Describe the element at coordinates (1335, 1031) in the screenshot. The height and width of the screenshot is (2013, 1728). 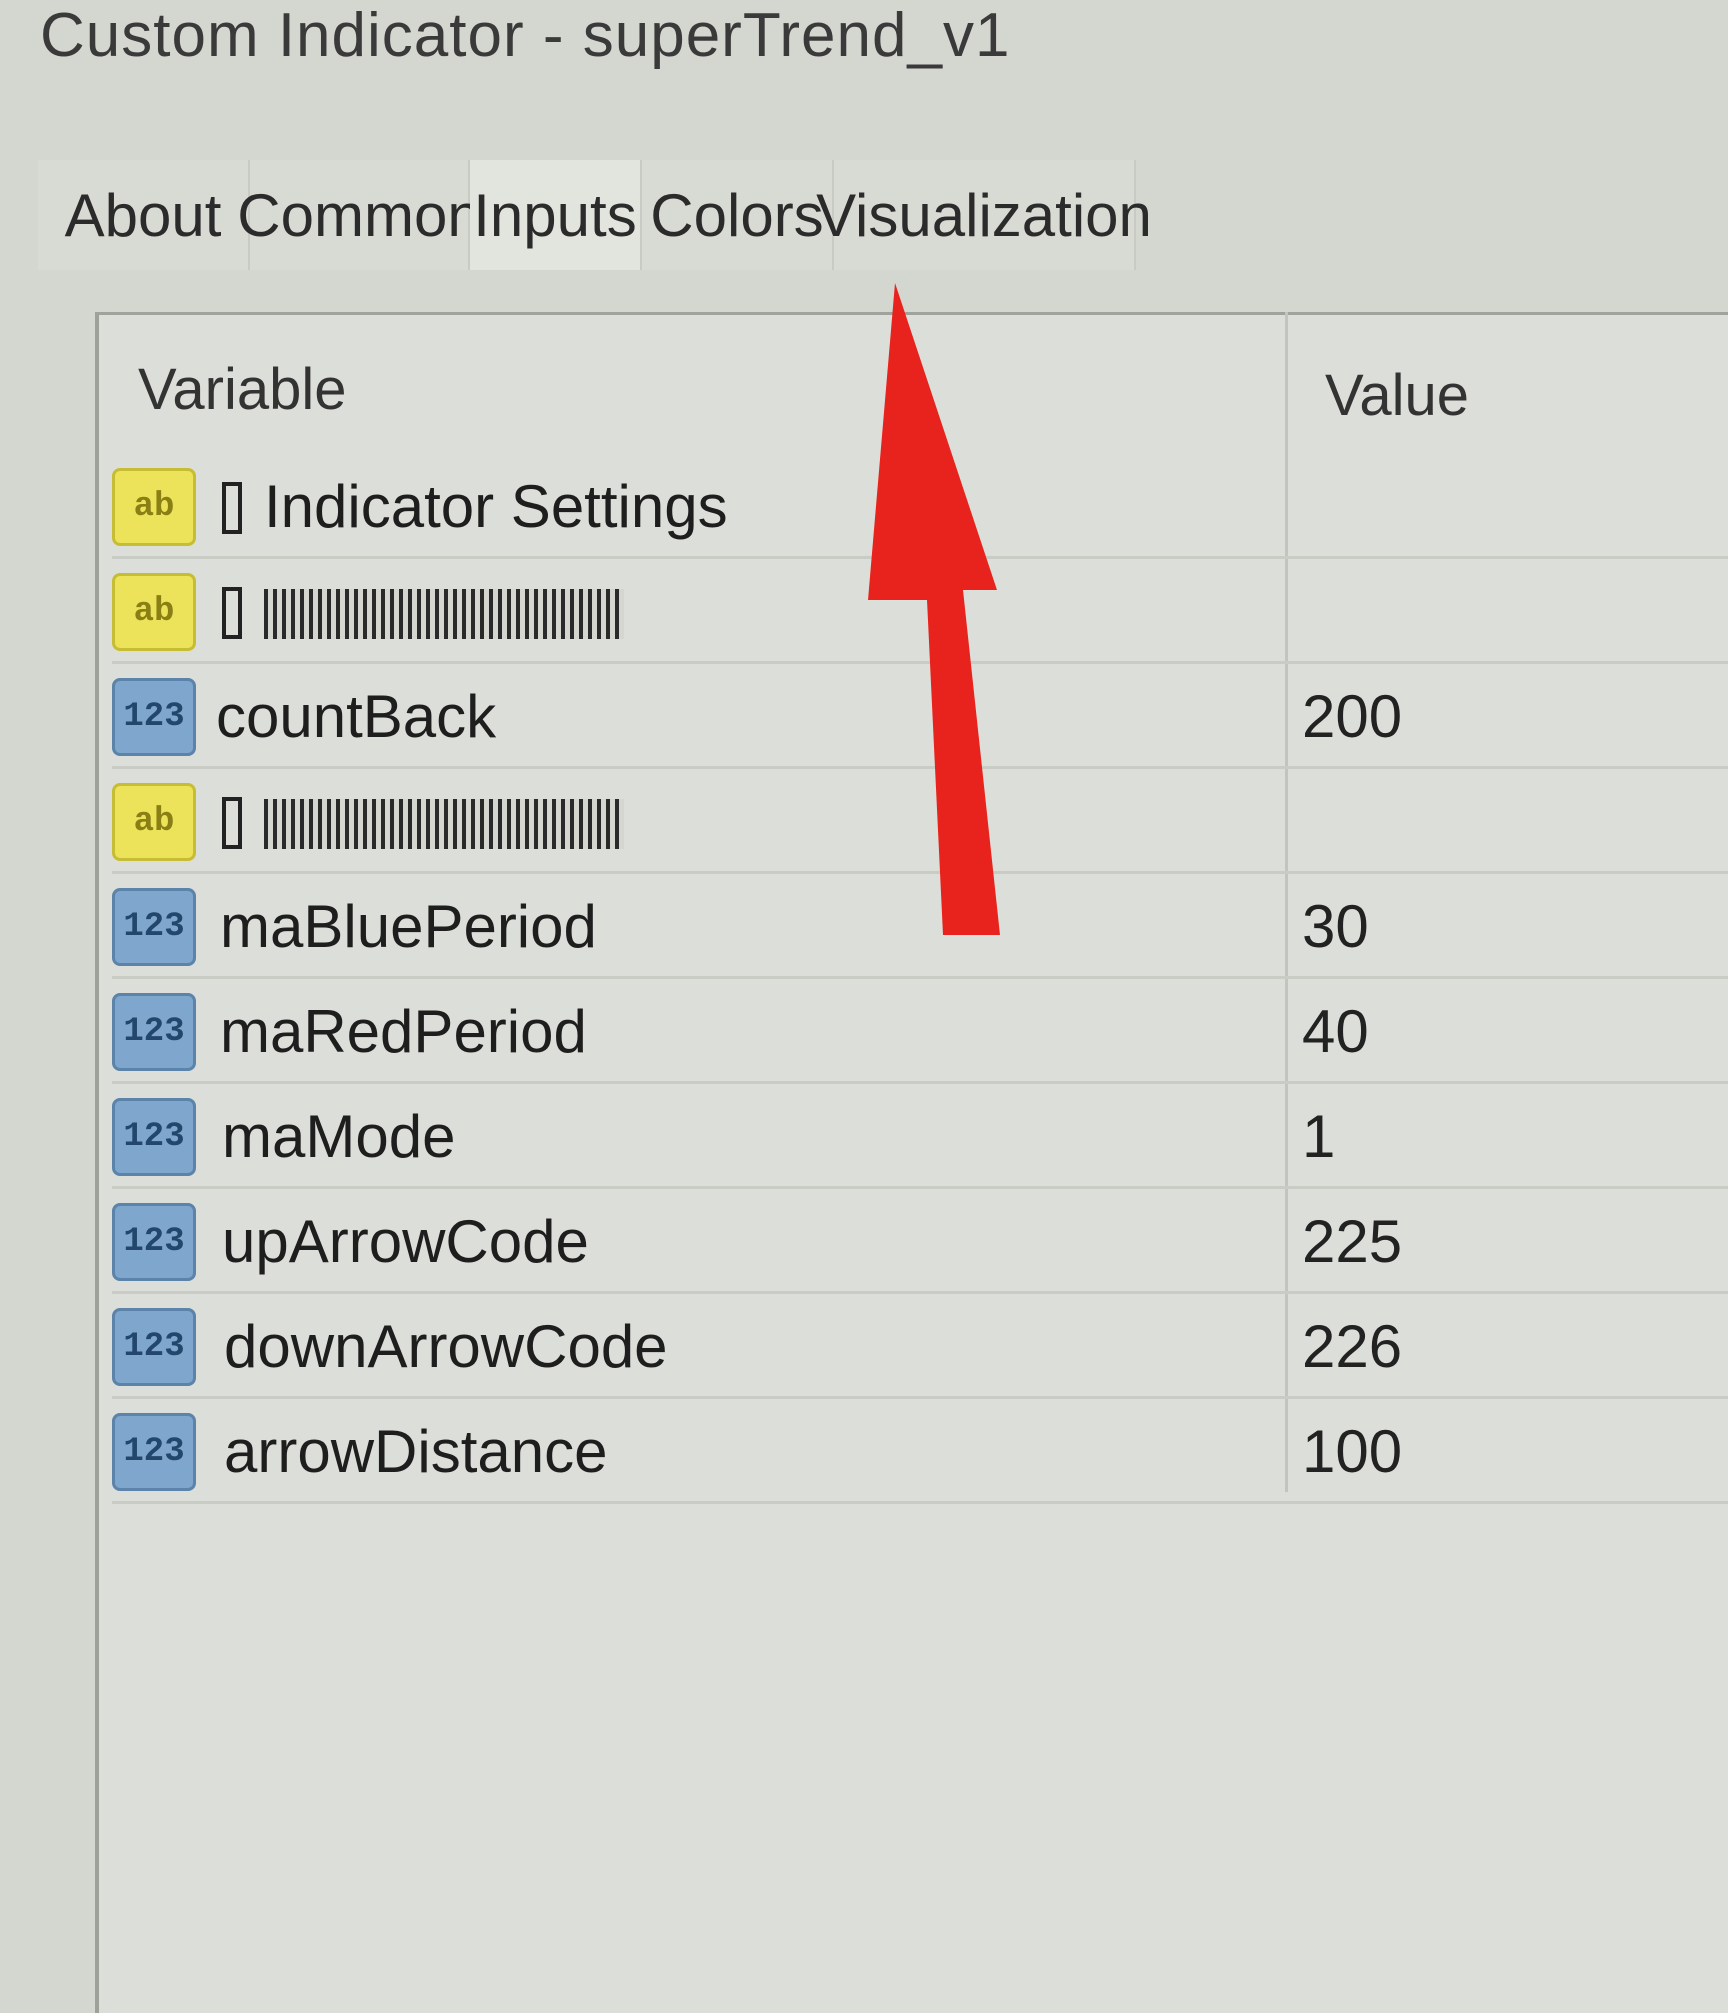
I see `variable-value: 40` at that location.